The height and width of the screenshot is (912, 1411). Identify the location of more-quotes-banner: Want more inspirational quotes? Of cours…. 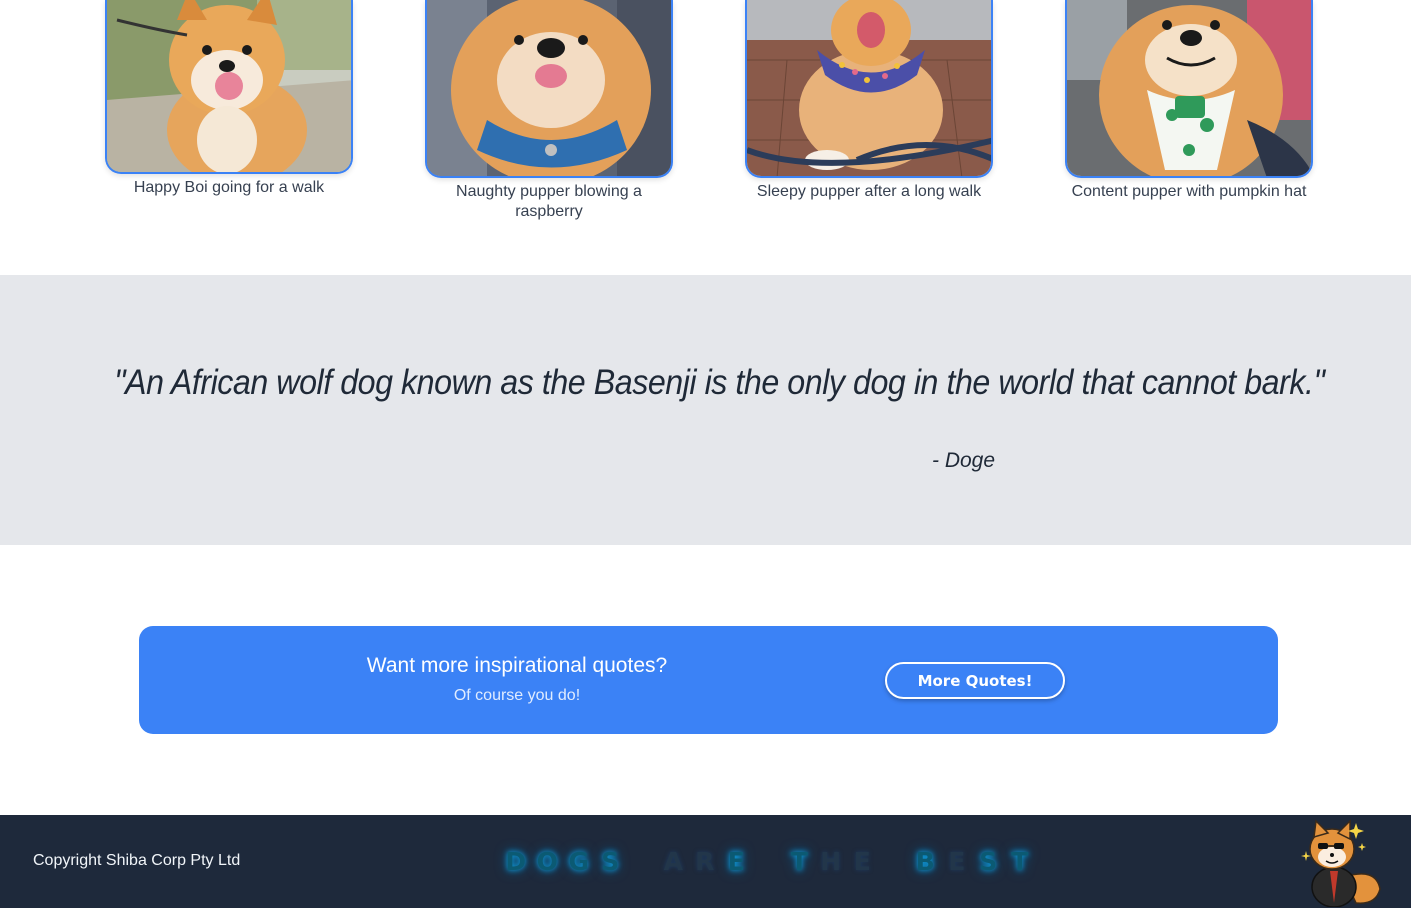
(708, 680).